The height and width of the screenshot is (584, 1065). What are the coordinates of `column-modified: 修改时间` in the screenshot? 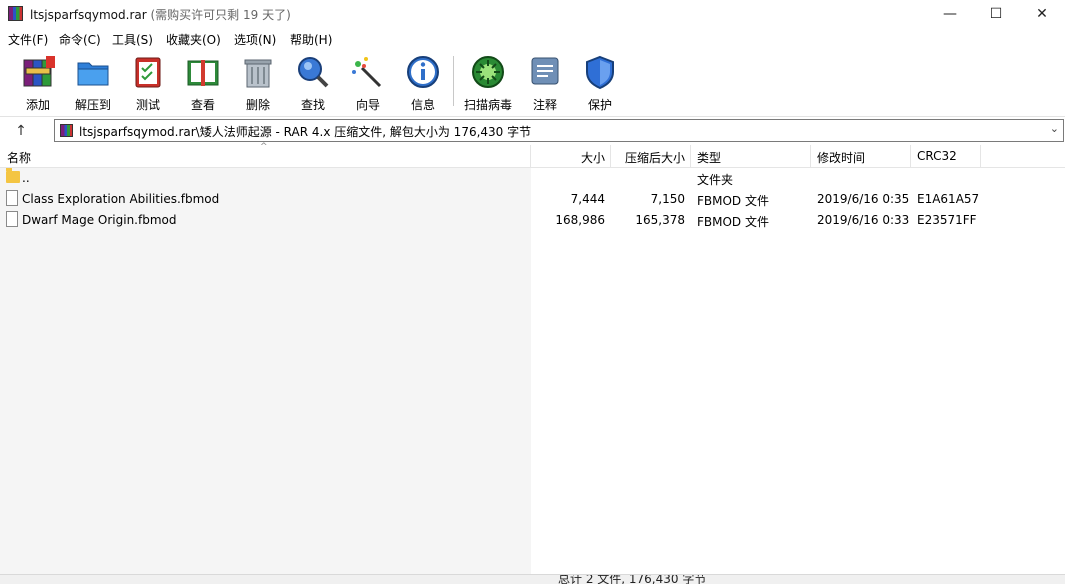 It's located at (841, 157).